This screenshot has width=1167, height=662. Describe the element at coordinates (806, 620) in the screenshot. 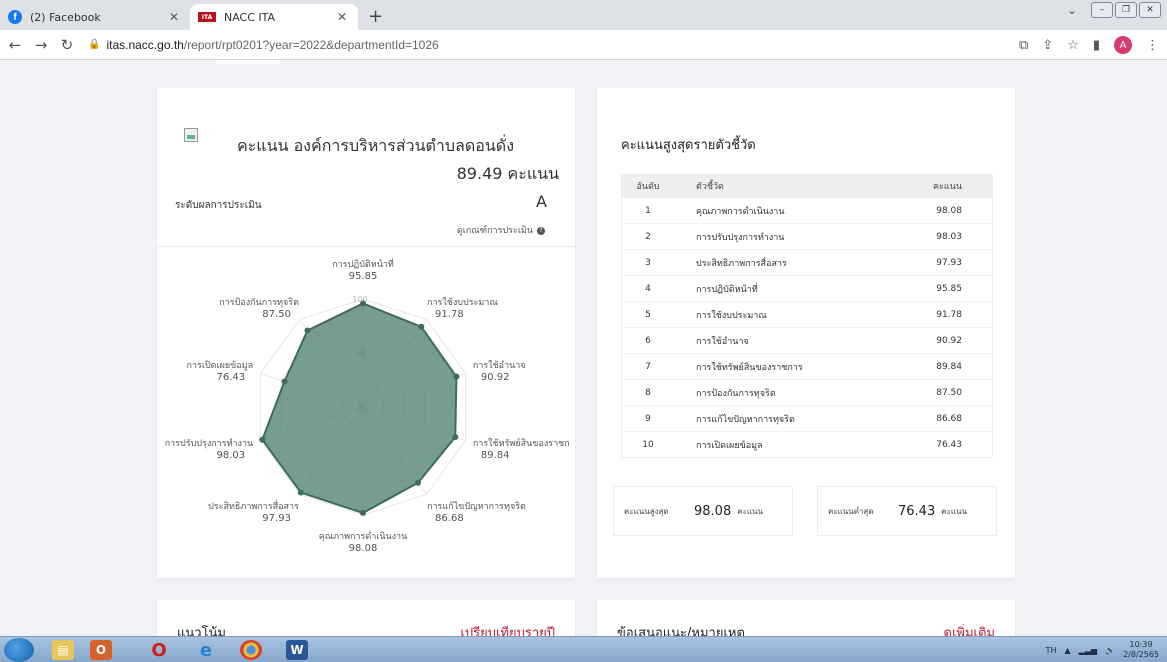

I see `suggestion-card: ข้อเสนอแนะ/หมายเหตุ ดูเพิ่มเติม` at that location.